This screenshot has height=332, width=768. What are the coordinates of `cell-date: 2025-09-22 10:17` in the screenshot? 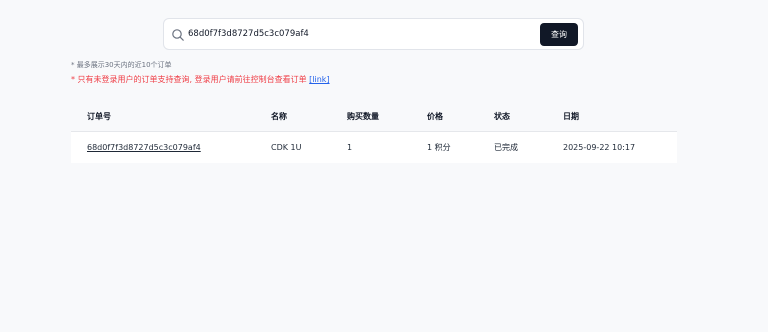 It's located at (612, 147).